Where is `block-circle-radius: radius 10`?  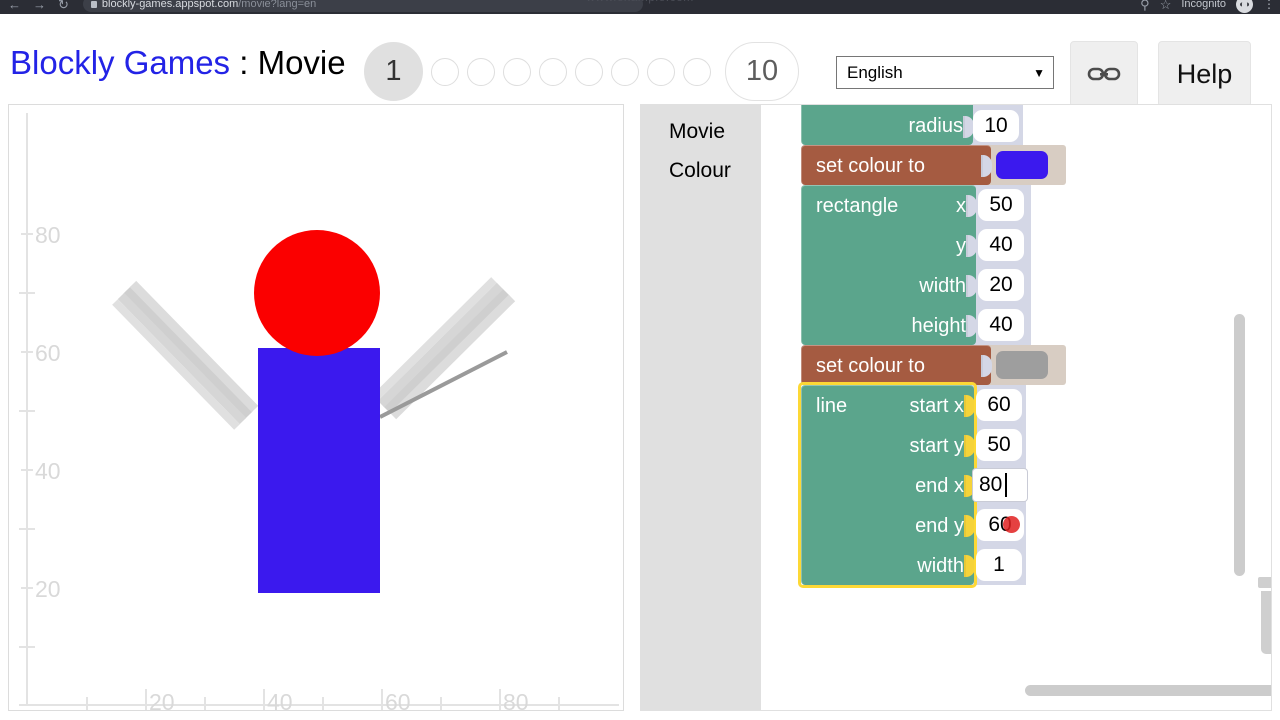 block-circle-radius: radius 10 is located at coordinates (912, 125).